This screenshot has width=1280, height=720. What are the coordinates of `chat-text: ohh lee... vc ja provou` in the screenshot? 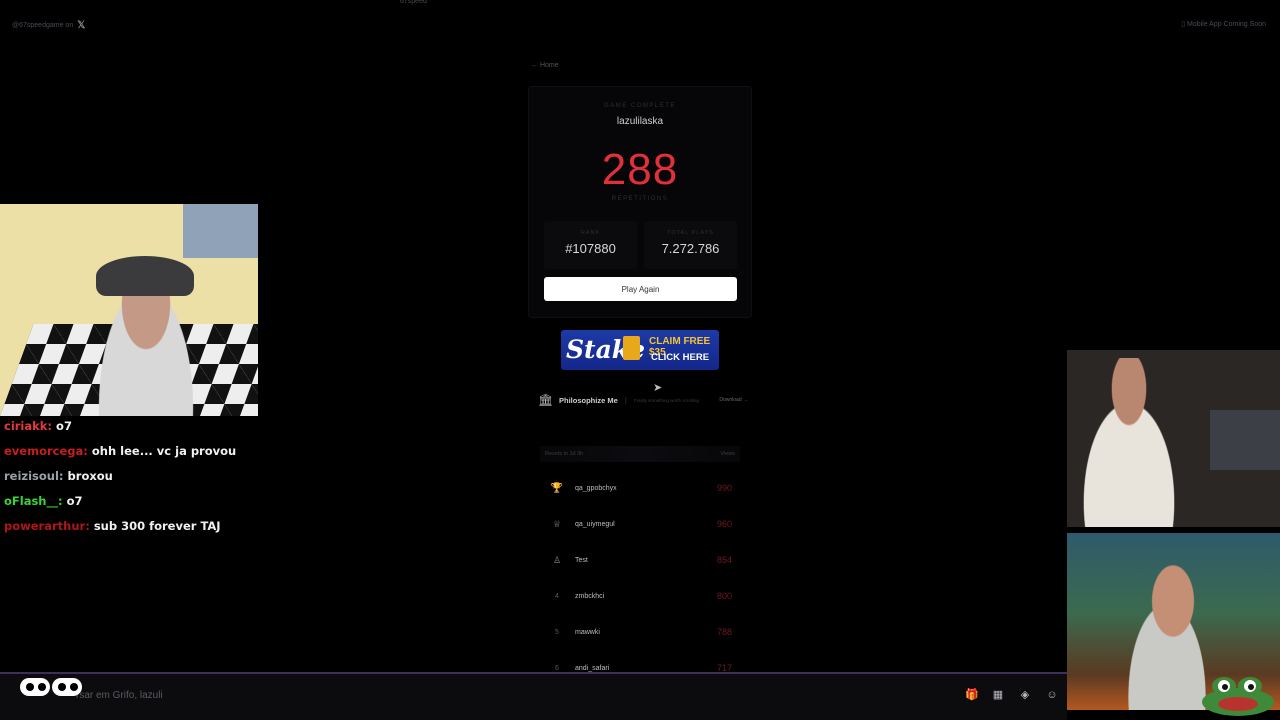 It's located at (164, 451).